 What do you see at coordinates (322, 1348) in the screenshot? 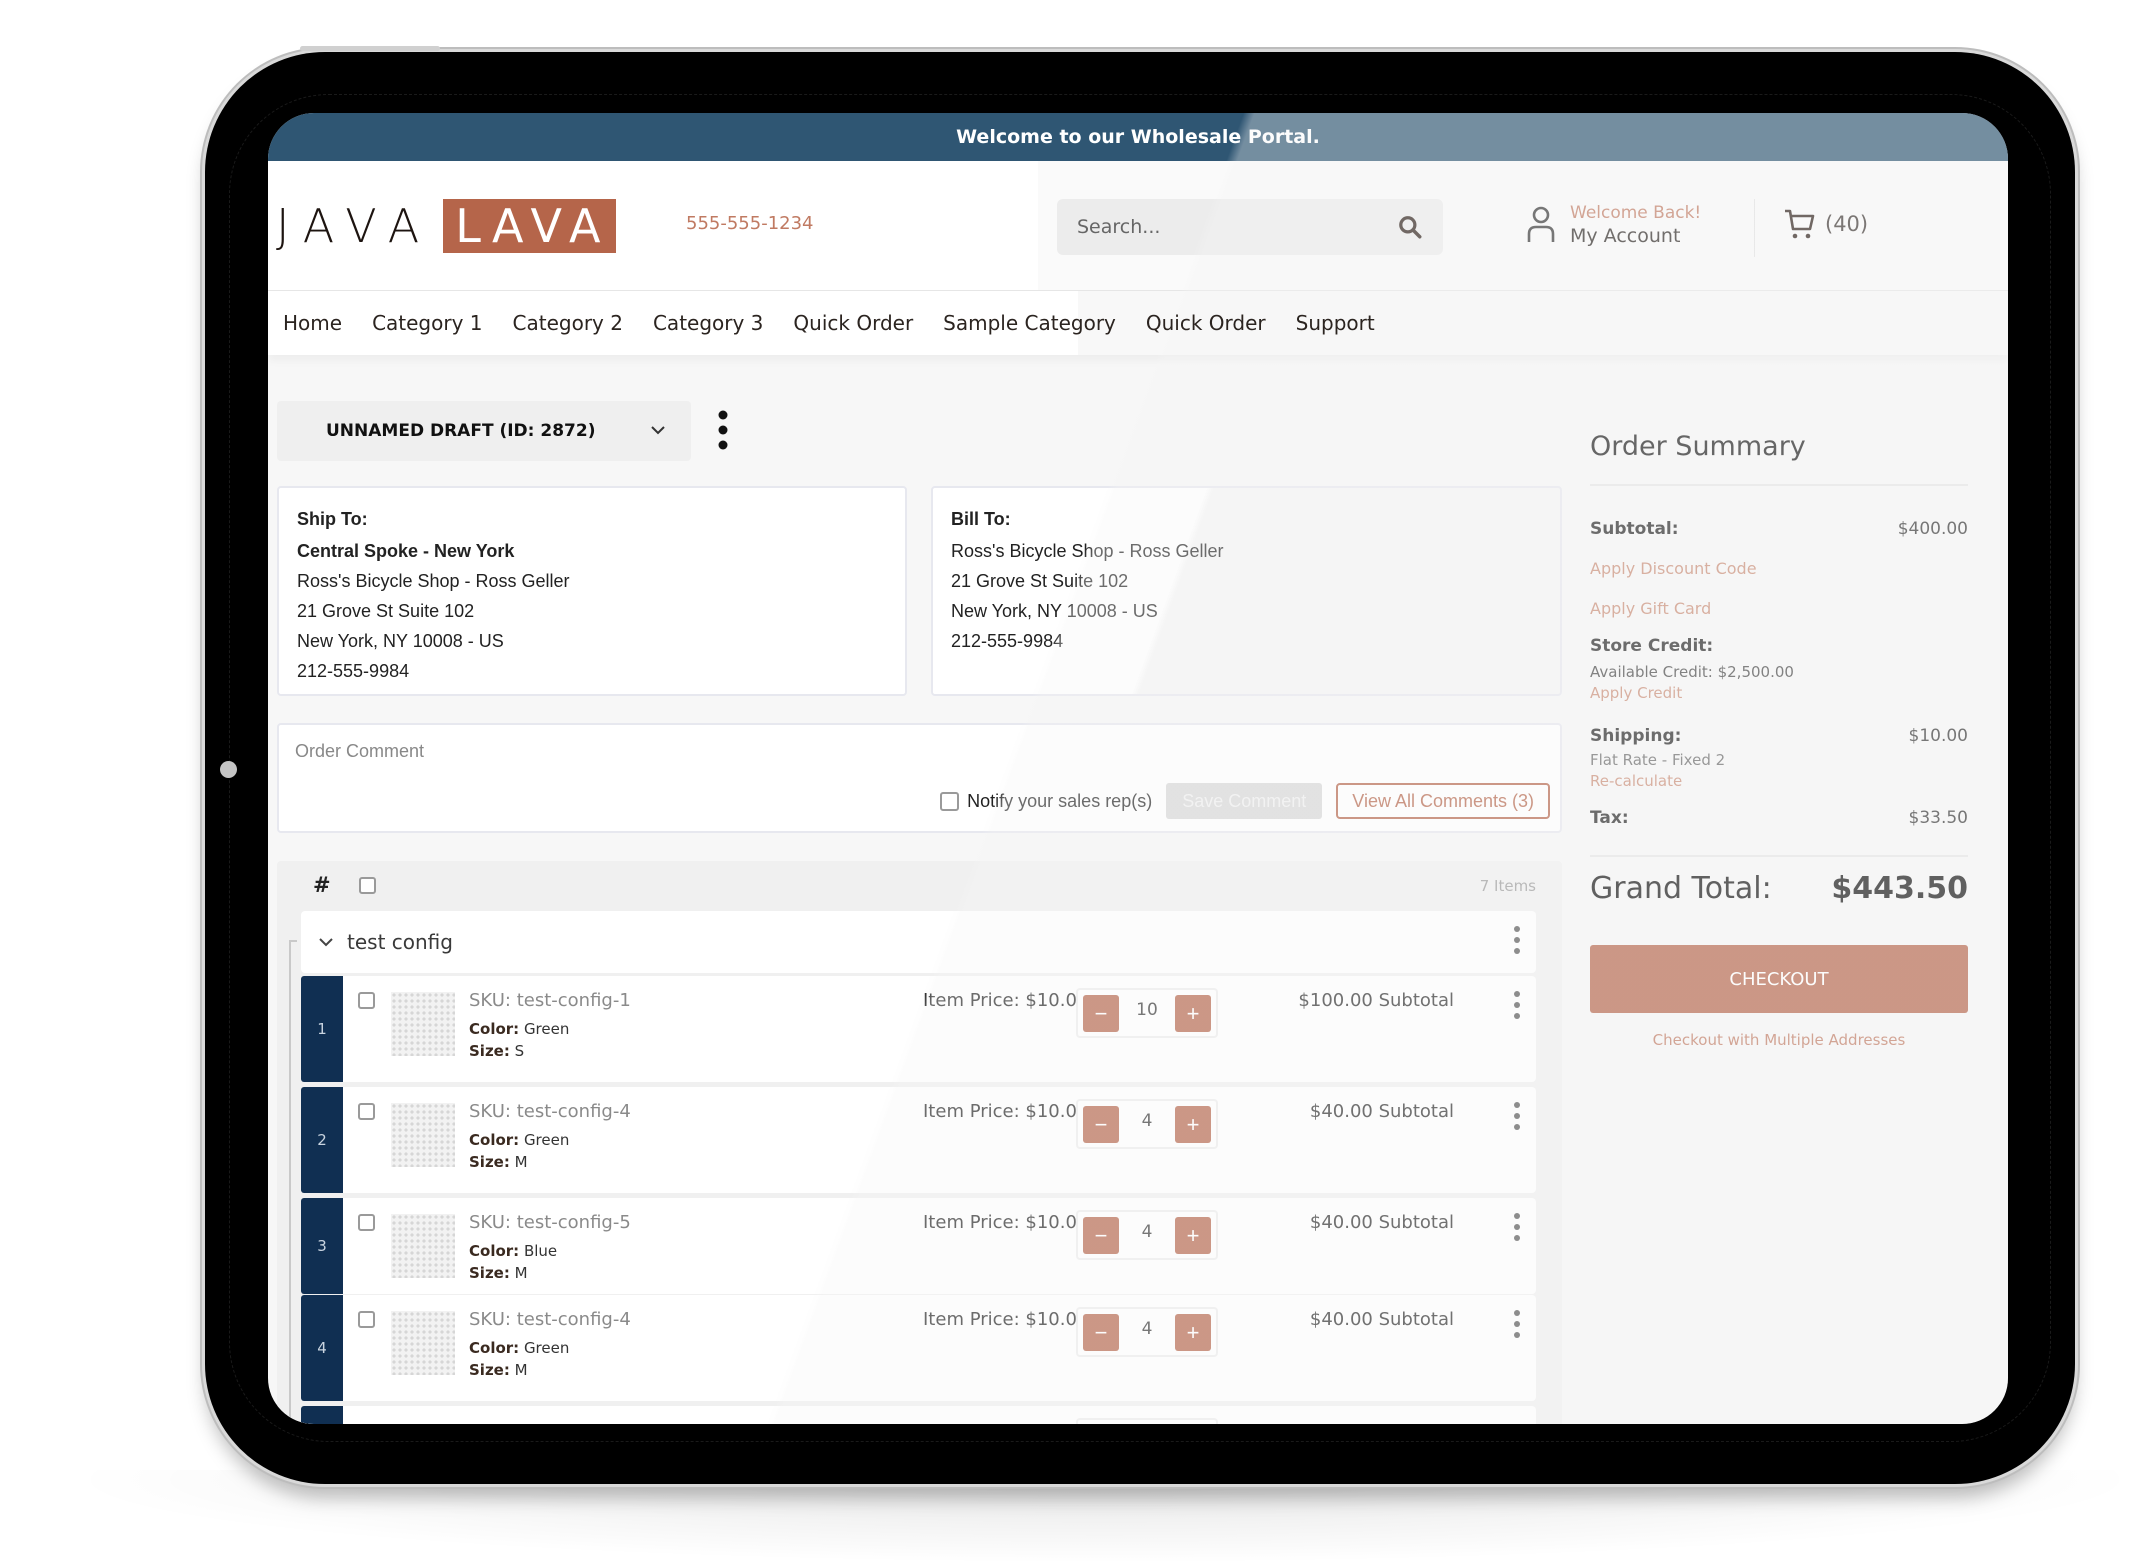
I see `row-index: 4` at bounding box center [322, 1348].